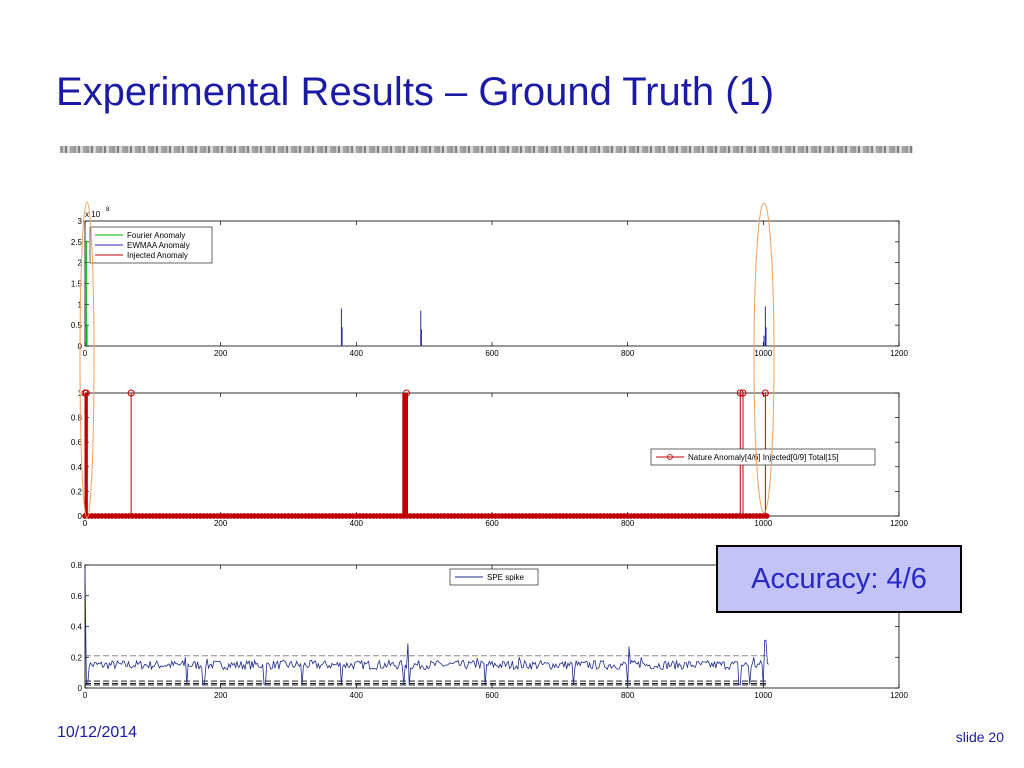 This screenshot has height=768, width=1024. Describe the element at coordinates (93, 214) in the screenshot. I see `y-exponent-label: x 10` at that location.